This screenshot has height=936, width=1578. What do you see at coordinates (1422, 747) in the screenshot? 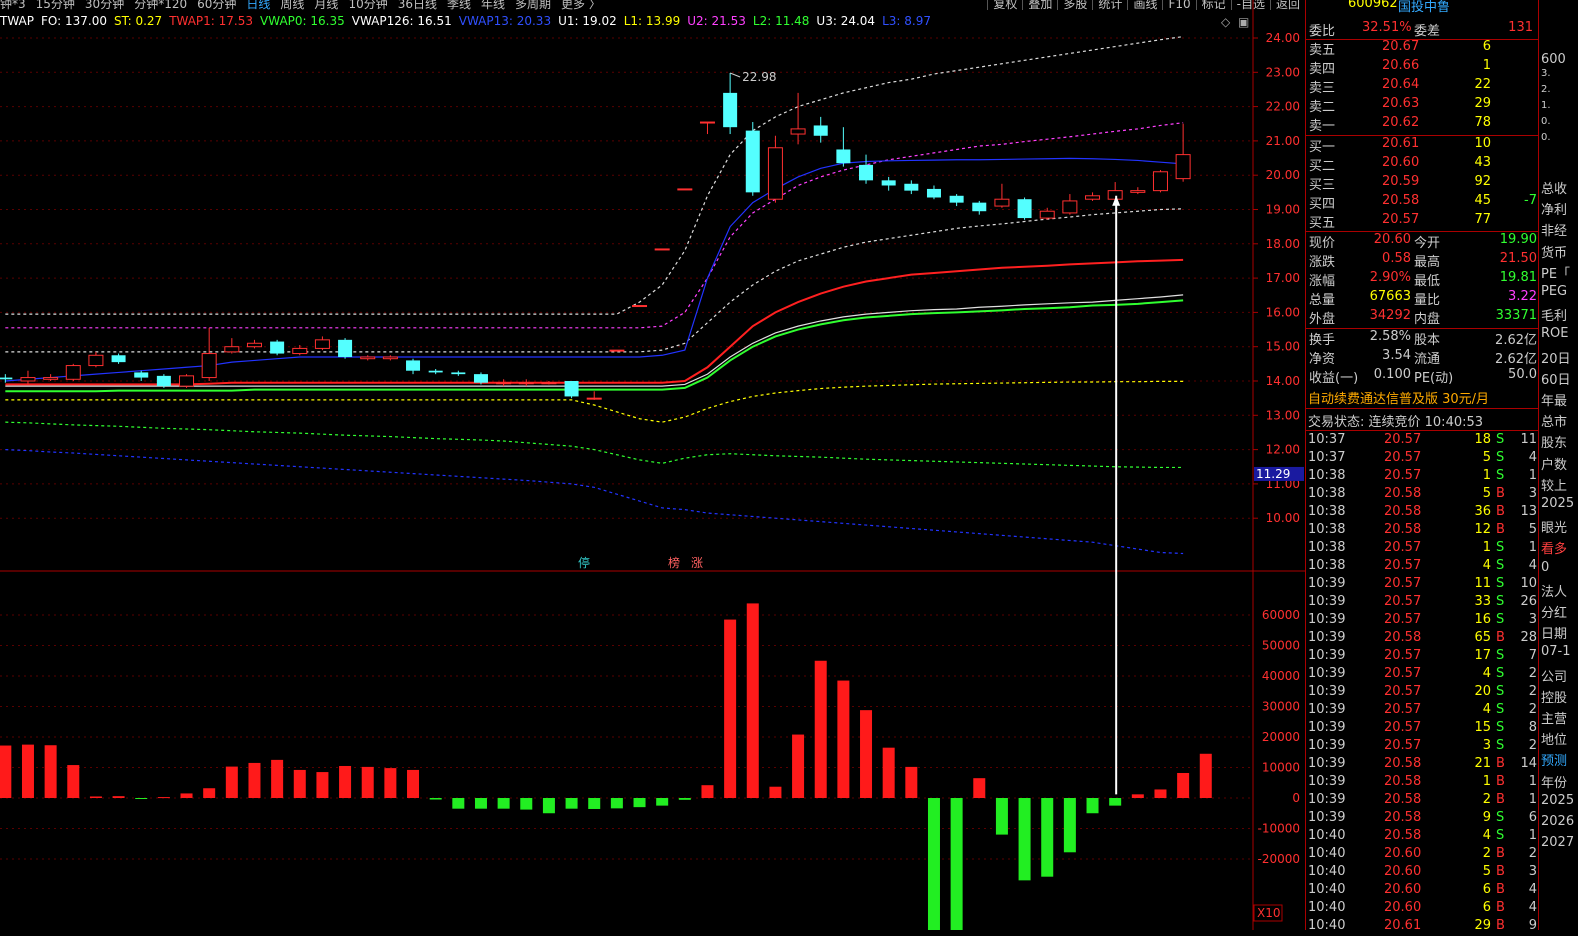
I see `tick-row: 10:39 20.57 3 S 2` at bounding box center [1422, 747].